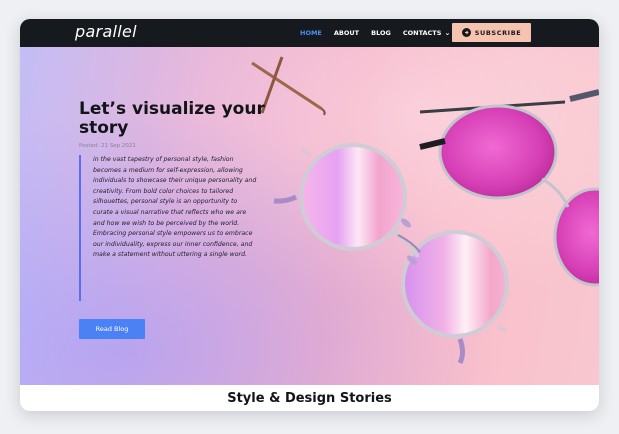 This screenshot has height=434, width=619. I want to click on nav-link-blog: BLOG, so click(381, 33).